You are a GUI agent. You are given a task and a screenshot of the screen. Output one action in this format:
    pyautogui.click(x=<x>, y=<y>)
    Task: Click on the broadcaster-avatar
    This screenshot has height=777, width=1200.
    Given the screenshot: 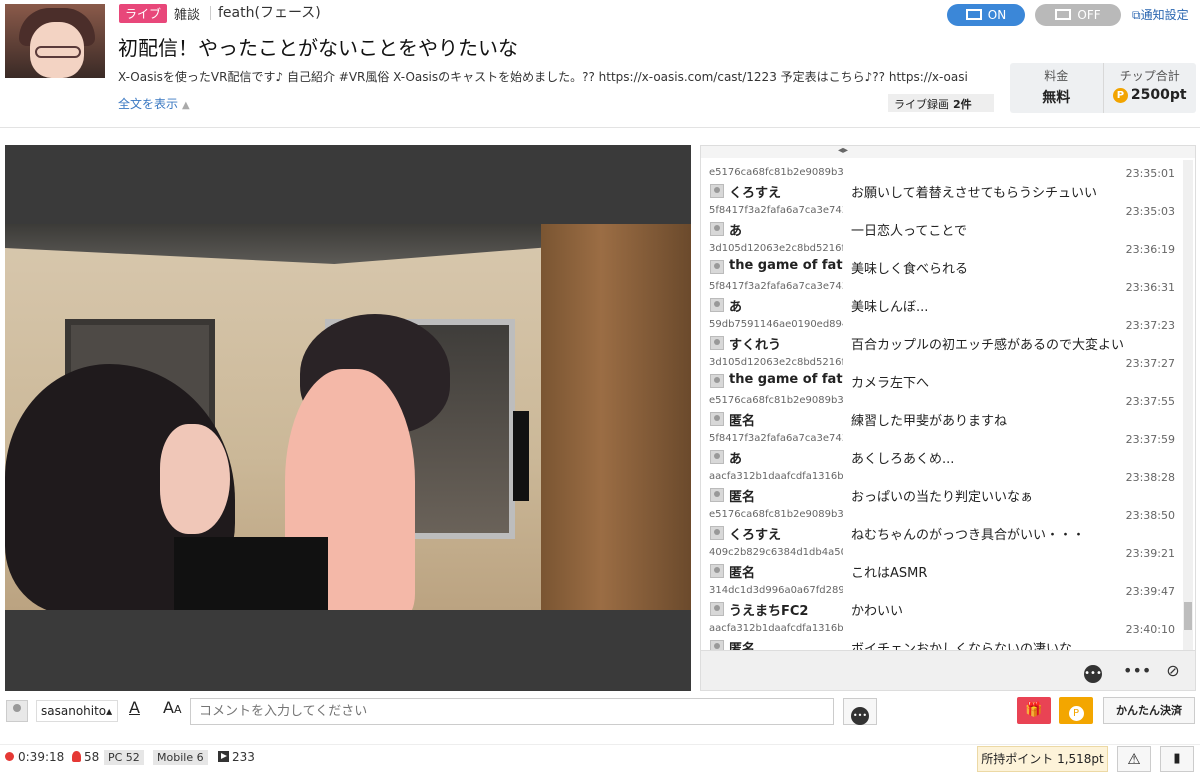 What is the action you would take?
    pyautogui.click(x=55, y=41)
    